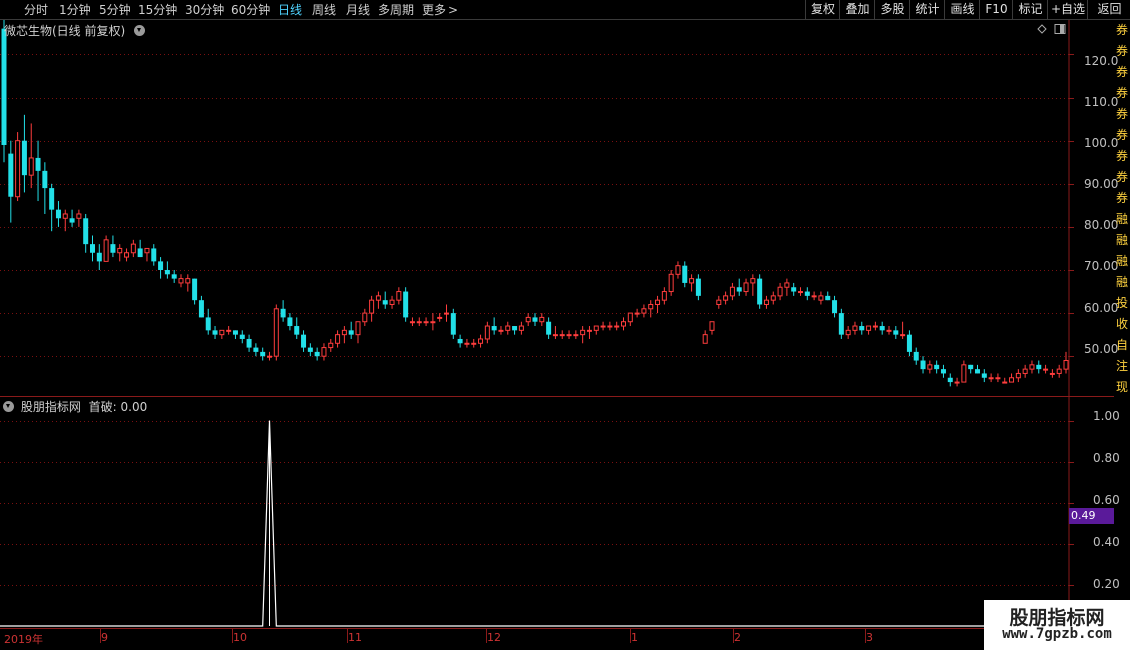 The width and height of the screenshot is (1130, 650). What do you see at coordinates (869, 637) in the screenshot?
I see `time-axis-label: 3` at bounding box center [869, 637].